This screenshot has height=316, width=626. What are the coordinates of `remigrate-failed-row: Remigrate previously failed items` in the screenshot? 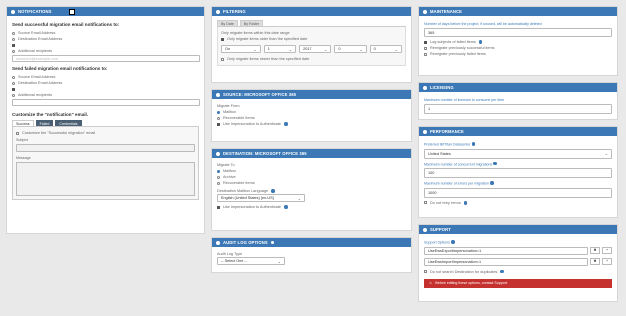 It's located at (518, 54).